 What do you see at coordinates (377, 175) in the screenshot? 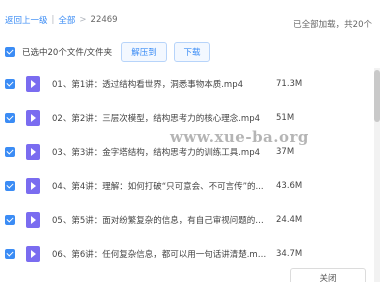
I see `scrollbar` at bounding box center [377, 175].